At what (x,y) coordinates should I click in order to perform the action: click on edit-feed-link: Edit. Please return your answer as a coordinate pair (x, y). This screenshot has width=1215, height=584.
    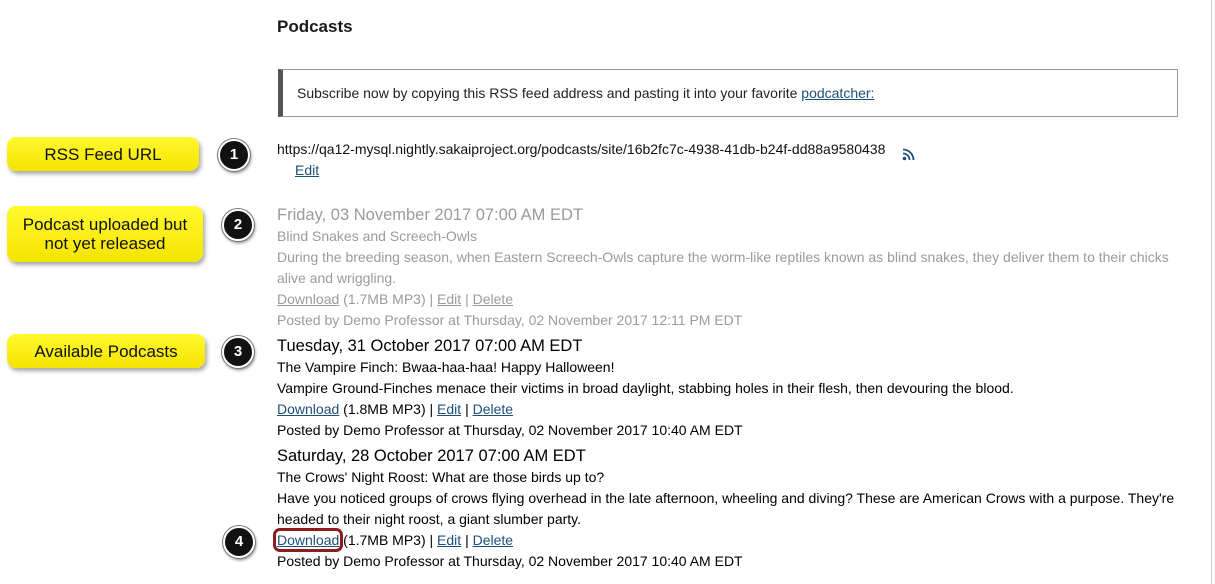
    Looking at the image, I should click on (307, 170).